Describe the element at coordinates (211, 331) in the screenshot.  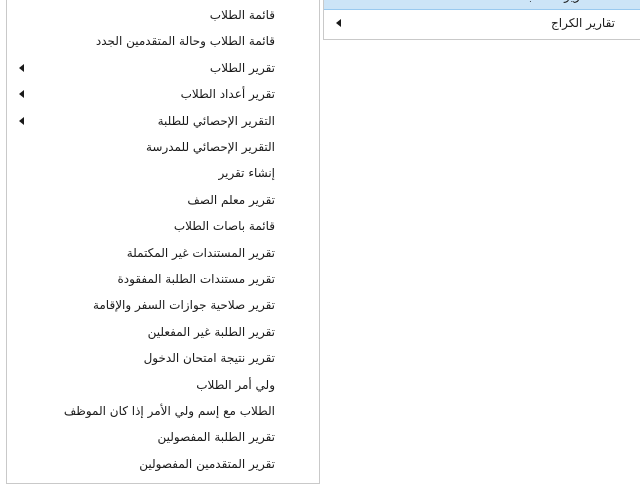
I see `menu-item-label: تقرير الطلبة غير المفعلين` at that location.